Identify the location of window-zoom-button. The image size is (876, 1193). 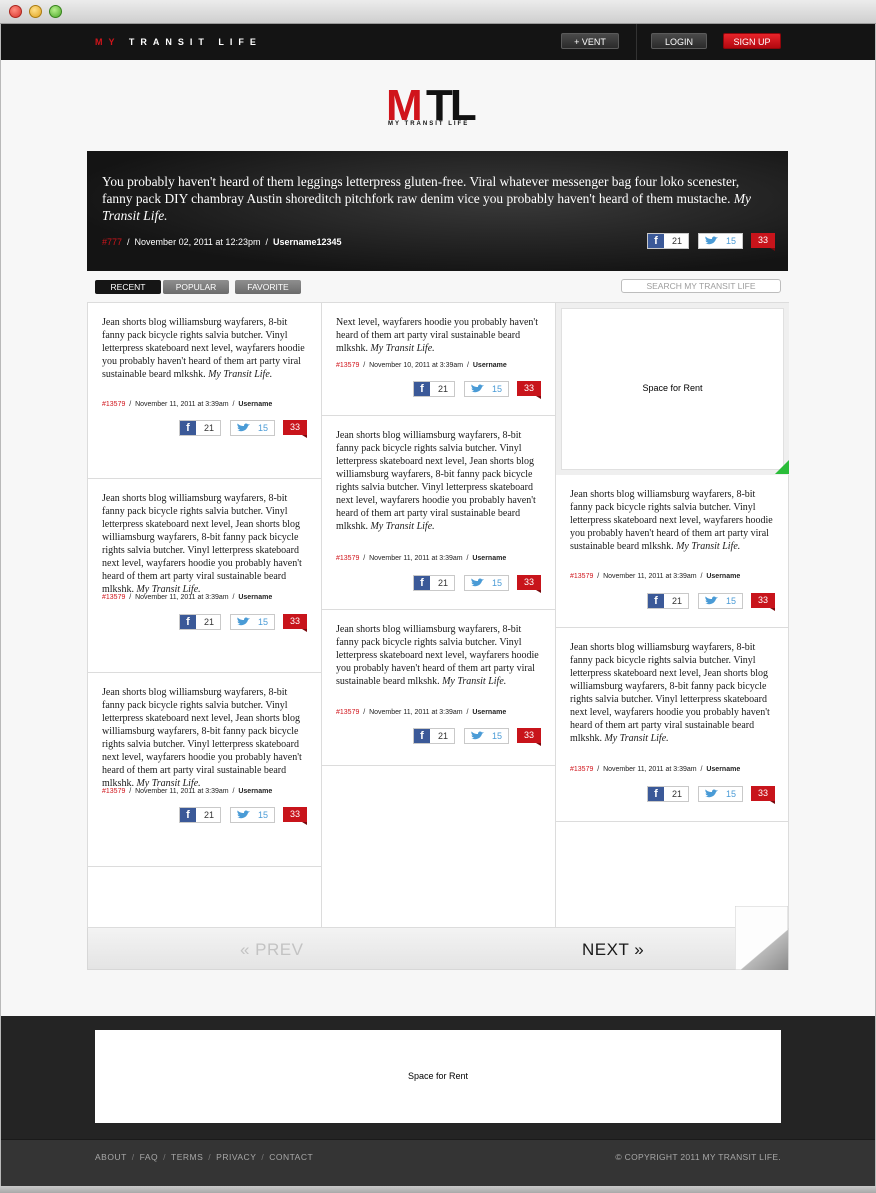
(55, 11).